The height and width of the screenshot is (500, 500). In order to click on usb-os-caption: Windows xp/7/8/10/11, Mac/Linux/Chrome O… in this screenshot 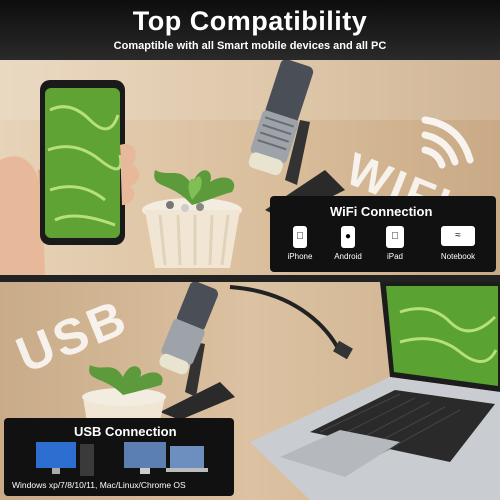, I will do `click(99, 485)`.